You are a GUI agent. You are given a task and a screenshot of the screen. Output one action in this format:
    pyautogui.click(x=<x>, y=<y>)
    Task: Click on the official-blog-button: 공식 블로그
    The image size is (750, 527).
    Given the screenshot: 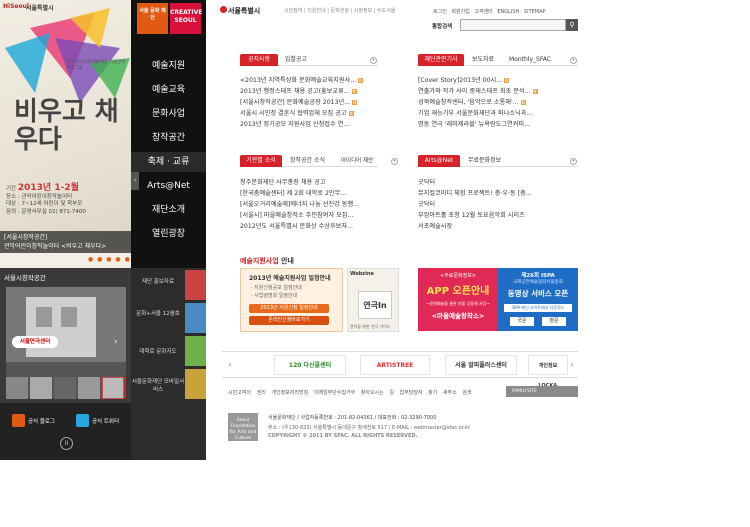 What is the action you would take?
    pyautogui.click(x=41, y=422)
    